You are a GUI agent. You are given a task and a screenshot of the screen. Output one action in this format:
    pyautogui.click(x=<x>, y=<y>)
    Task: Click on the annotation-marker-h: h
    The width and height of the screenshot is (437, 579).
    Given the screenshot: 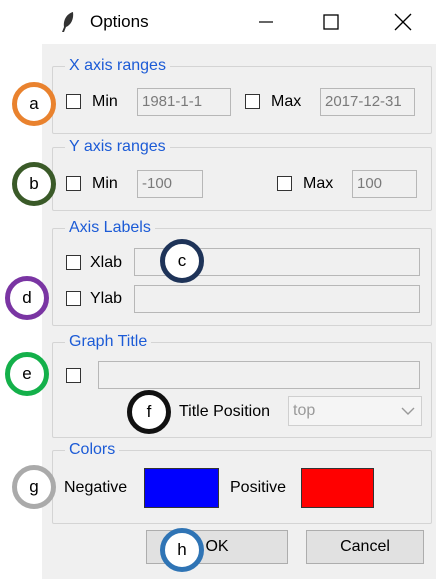 What is the action you would take?
    pyautogui.click(x=182, y=550)
    